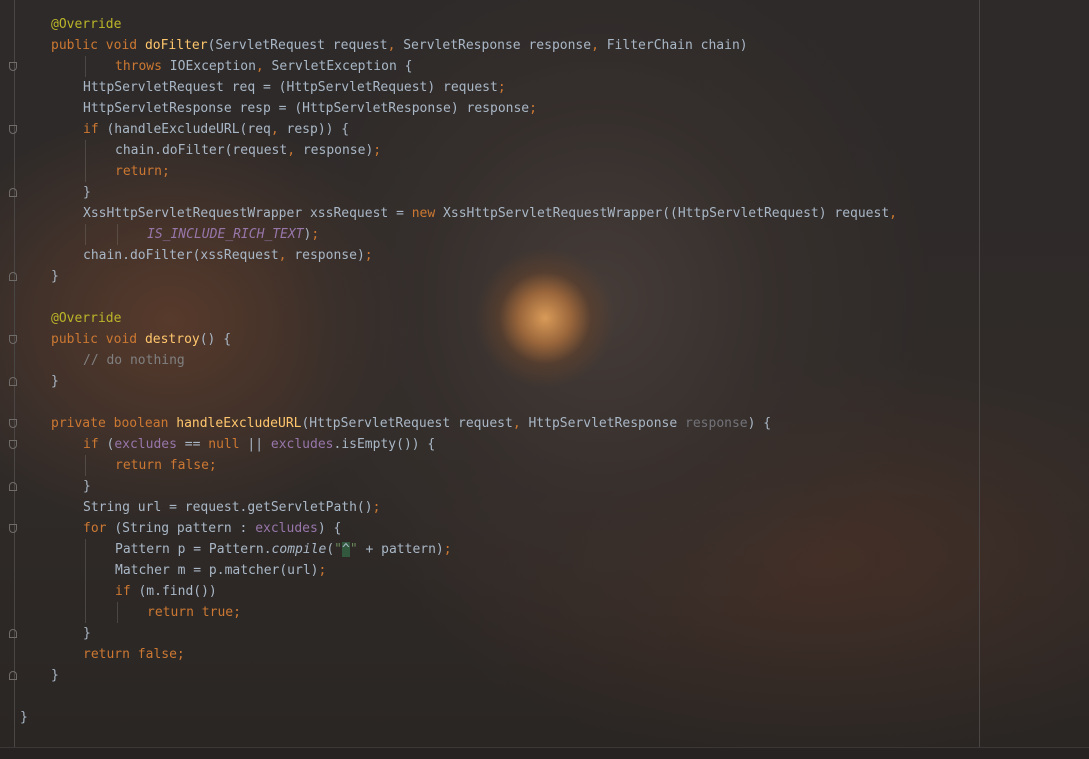  Describe the element at coordinates (489, 591) in the screenshot. I see `code-line: if (m.find())` at that location.